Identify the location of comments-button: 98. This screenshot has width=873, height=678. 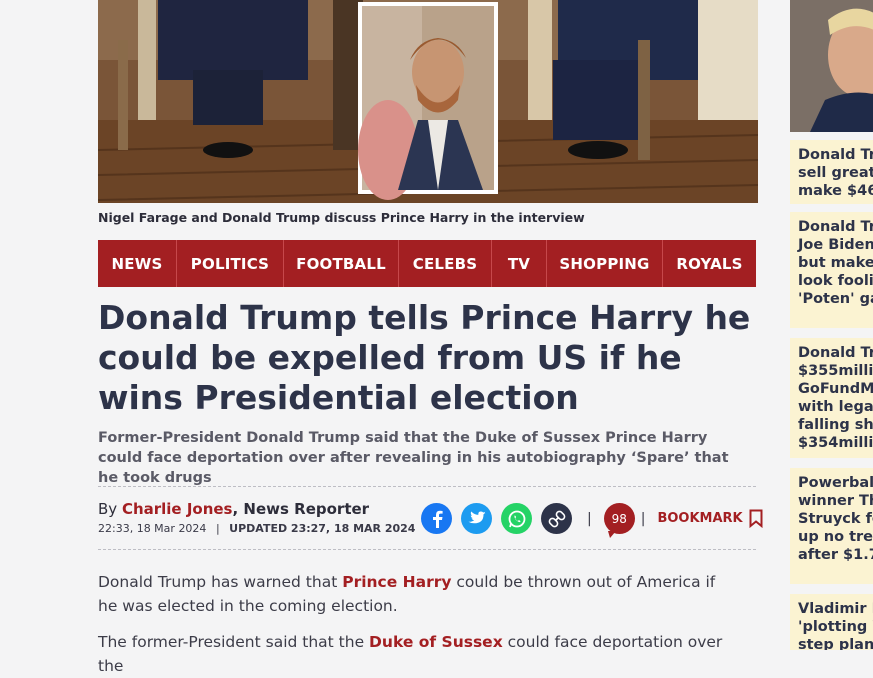
(619, 520).